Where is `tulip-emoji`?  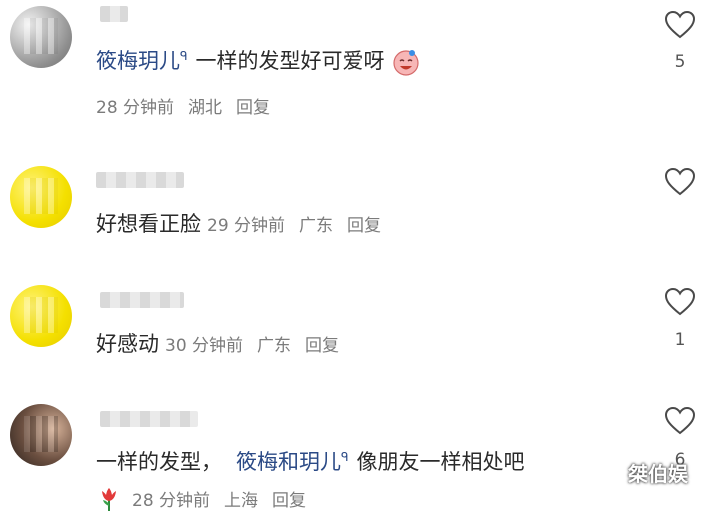
tulip-emoji is located at coordinates (109, 499).